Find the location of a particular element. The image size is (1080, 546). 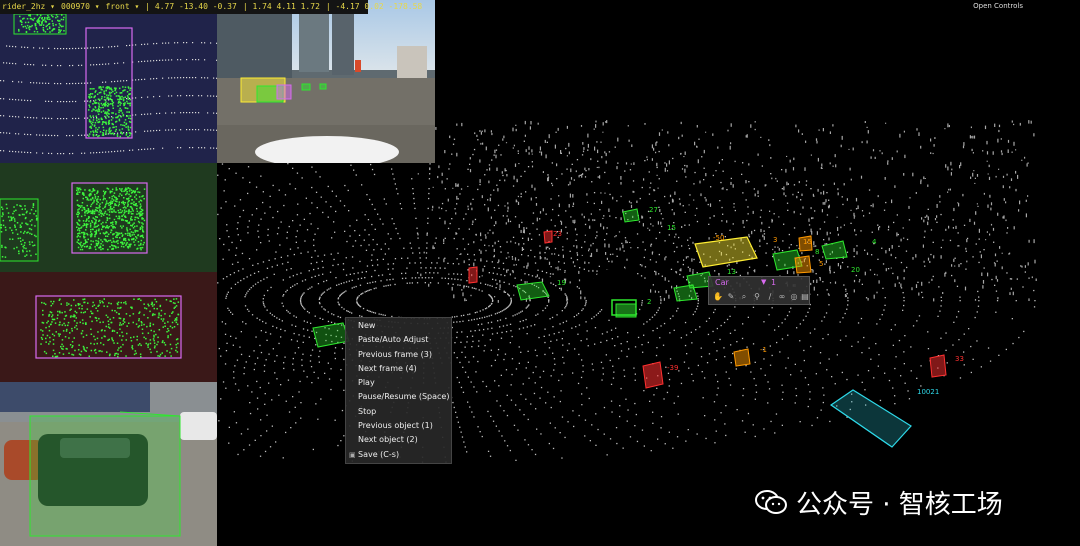

menu-item-new: New is located at coordinates (398, 326).